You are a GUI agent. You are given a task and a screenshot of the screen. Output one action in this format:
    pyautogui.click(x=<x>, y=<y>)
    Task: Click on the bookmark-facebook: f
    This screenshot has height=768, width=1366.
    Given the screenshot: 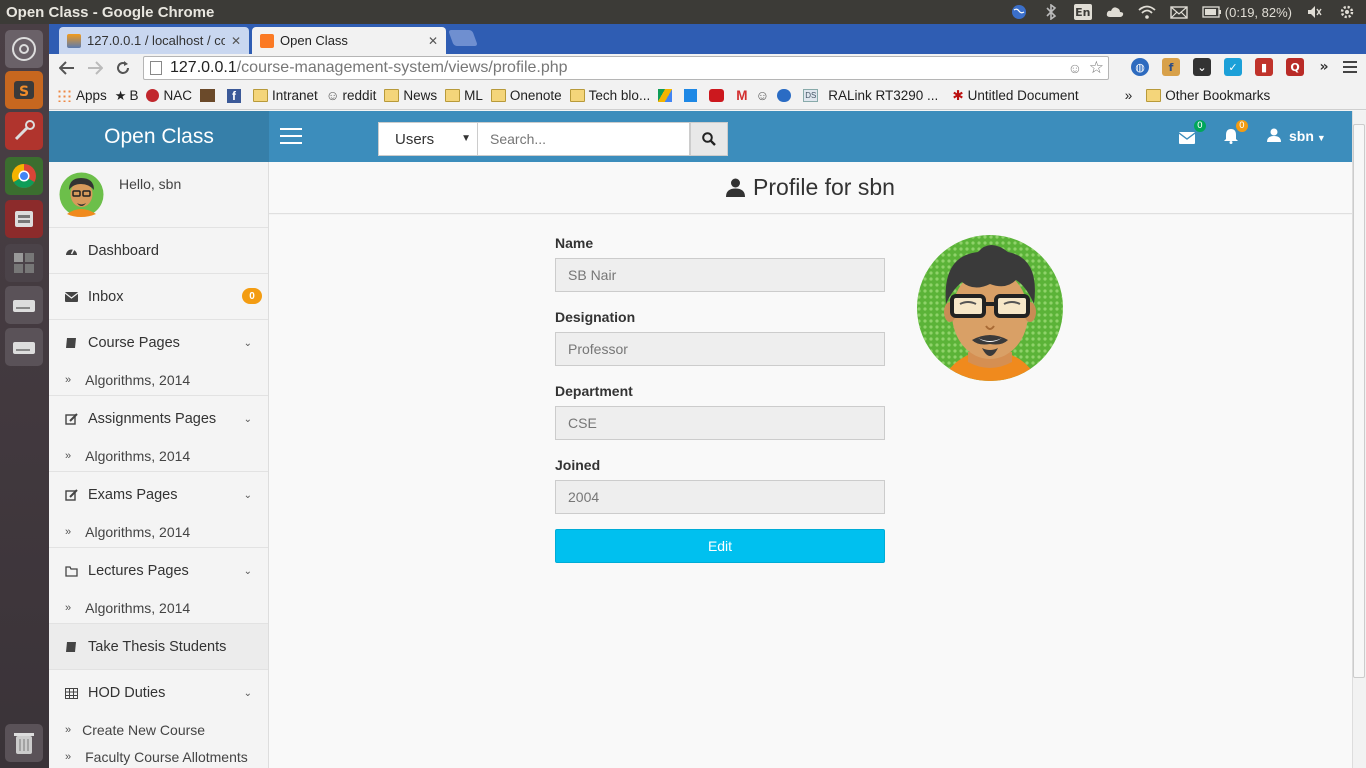 What is the action you would take?
    pyautogui.click(x=235, y=95)
    